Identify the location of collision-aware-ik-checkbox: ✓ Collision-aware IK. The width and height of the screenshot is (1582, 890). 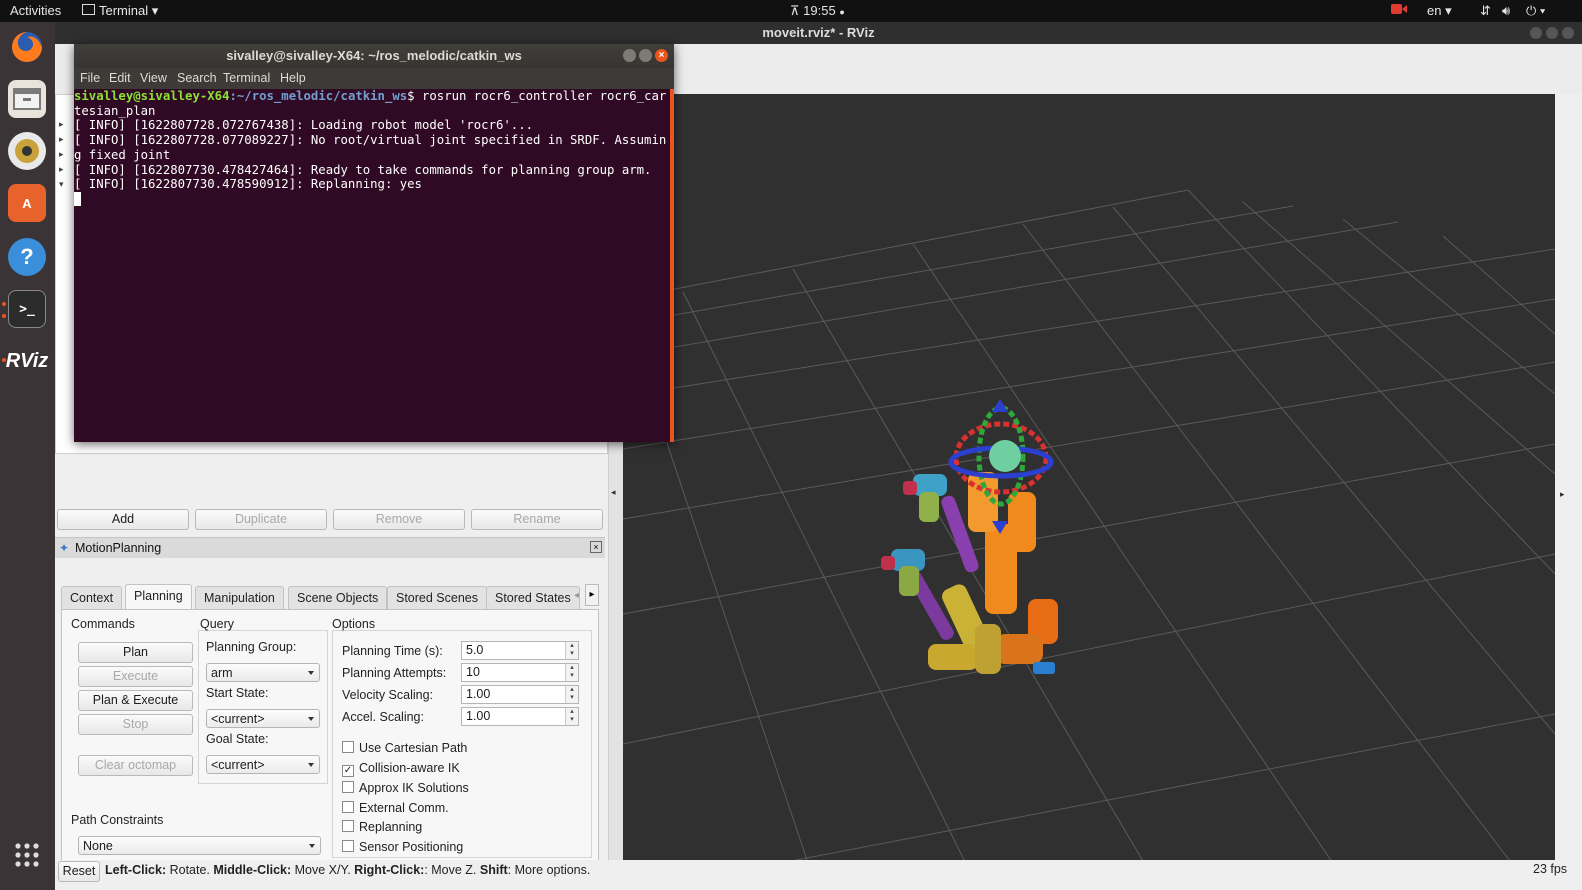
(401, 769).